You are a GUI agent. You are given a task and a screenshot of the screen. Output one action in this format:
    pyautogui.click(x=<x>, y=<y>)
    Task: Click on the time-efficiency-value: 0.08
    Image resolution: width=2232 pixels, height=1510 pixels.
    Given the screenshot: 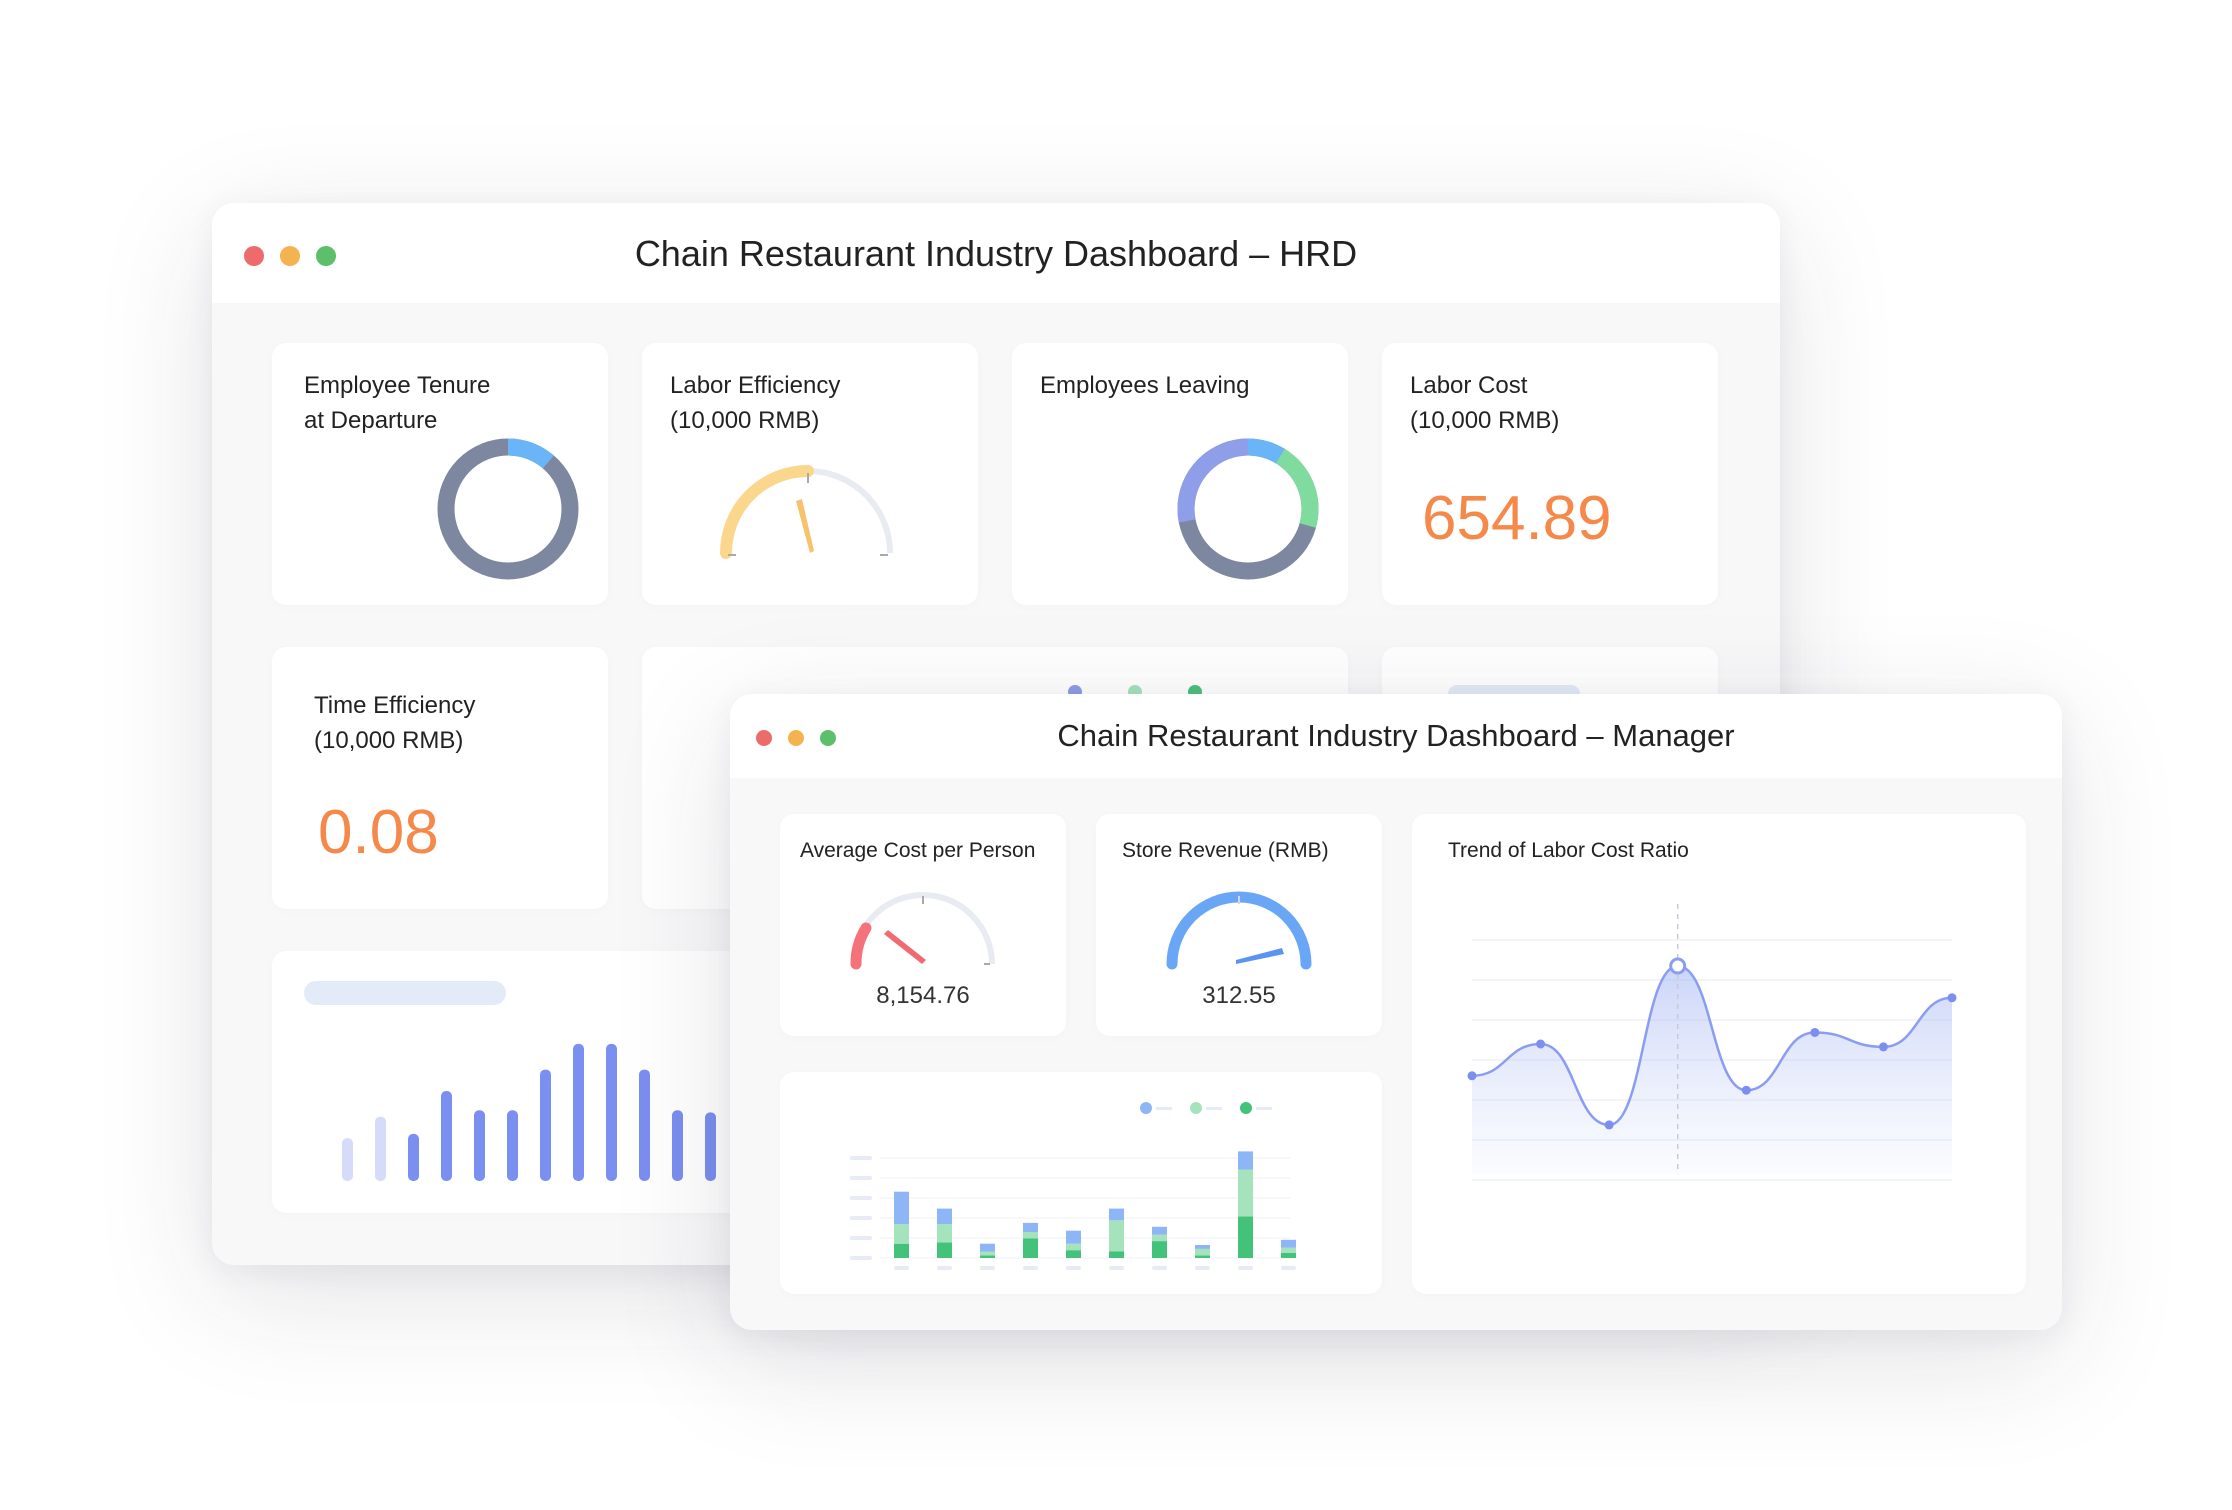 What is the action you would take?
    pyautogui.click(x=378, y=832)
    